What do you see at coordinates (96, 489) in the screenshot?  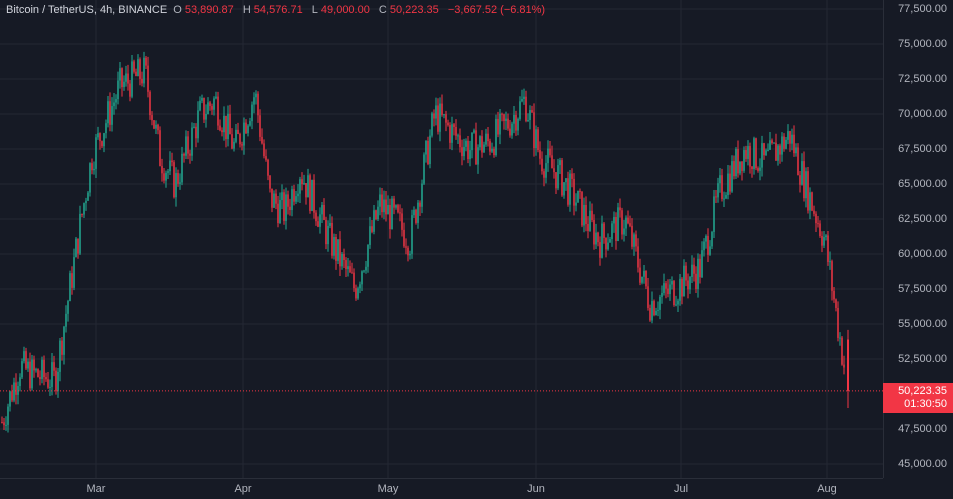 I see `time-tick-label: Mar` at bounding box center [96, 489].